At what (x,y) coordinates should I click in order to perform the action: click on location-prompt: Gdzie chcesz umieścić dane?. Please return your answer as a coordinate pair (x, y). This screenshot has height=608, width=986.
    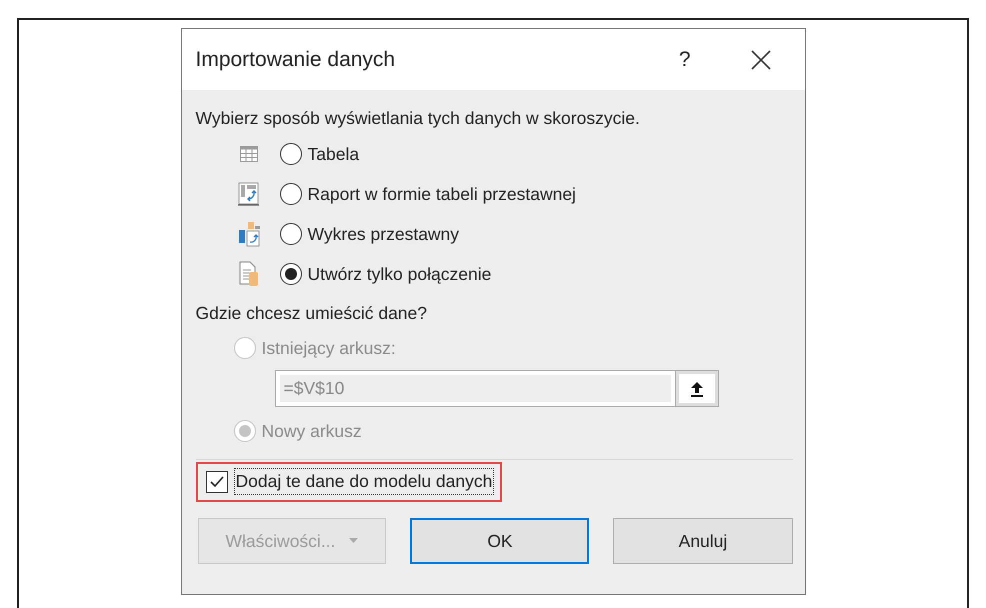
    Looking at the image, I should click on (312, 313).